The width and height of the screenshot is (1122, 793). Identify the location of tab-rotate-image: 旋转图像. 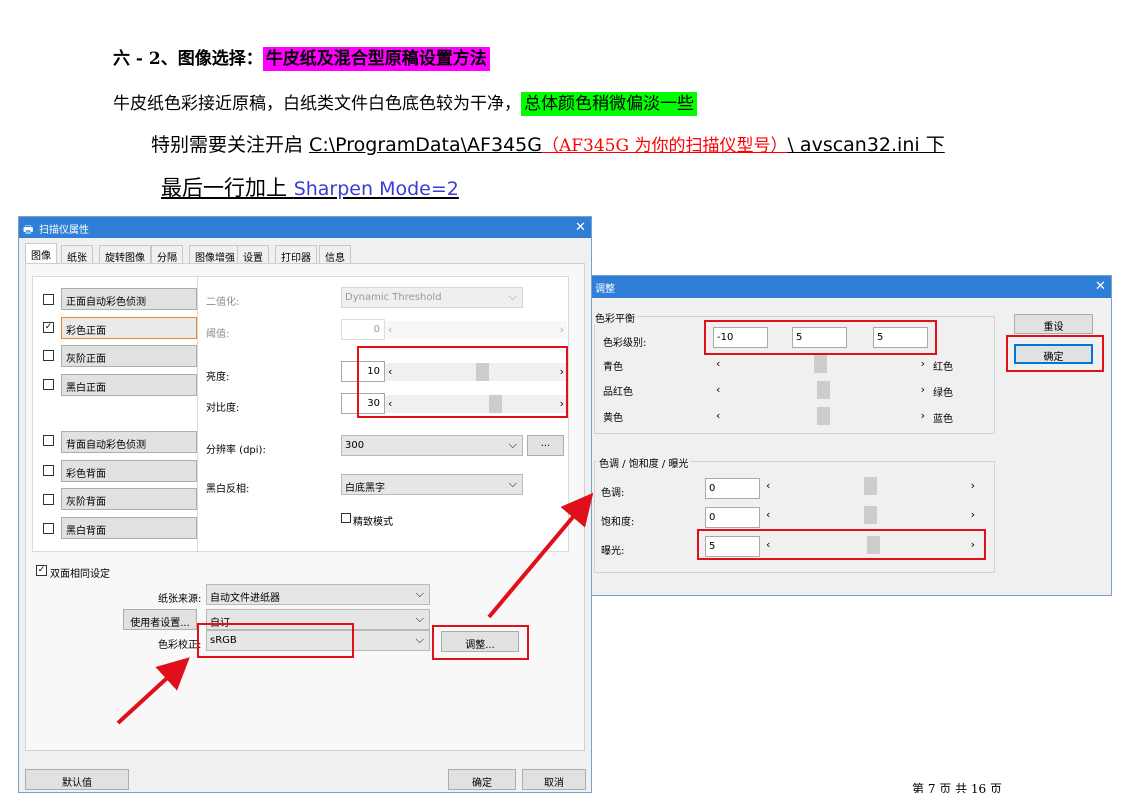
(125, 254).